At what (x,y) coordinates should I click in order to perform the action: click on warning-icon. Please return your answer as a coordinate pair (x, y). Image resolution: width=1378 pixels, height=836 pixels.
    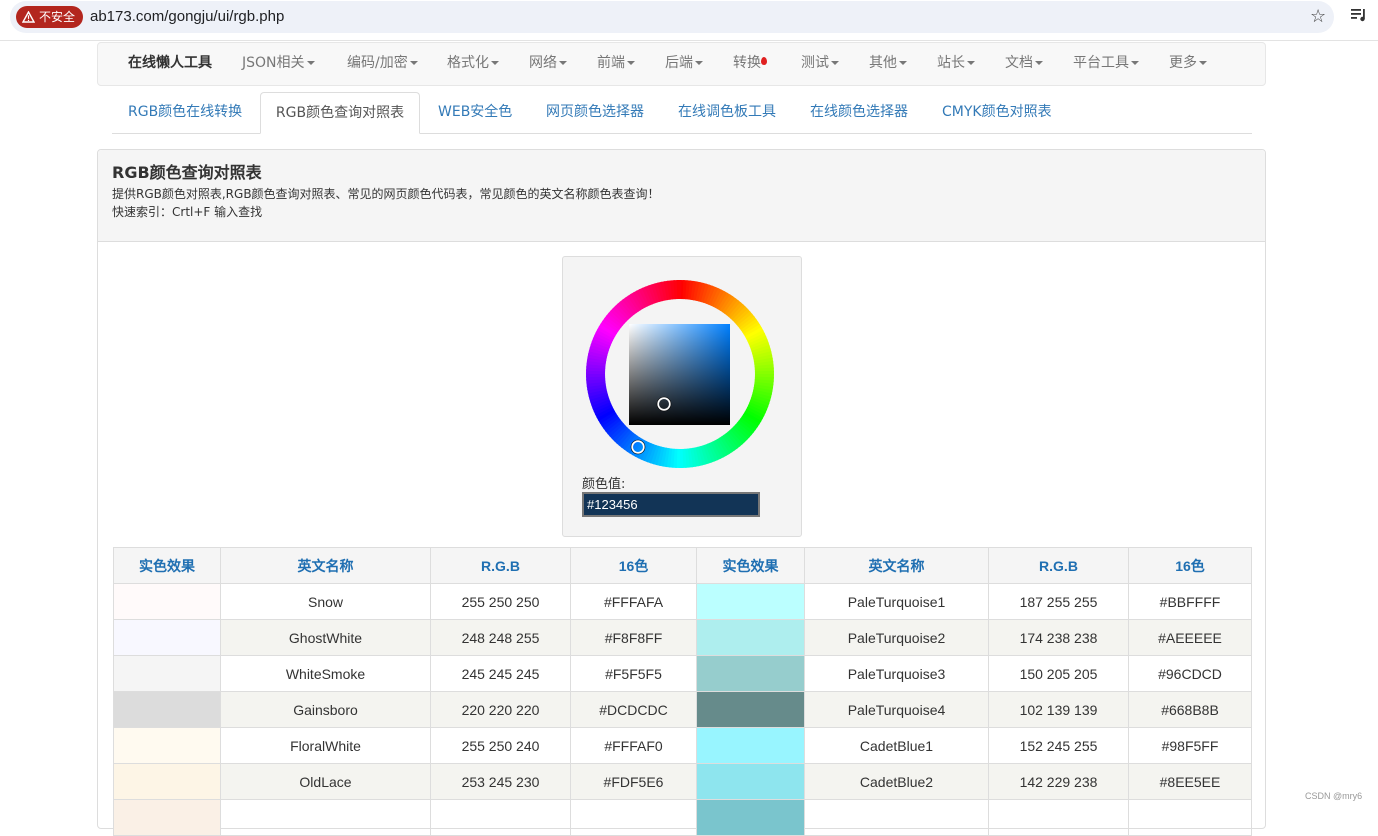
    Looking at the image, I should click on (28, 17).